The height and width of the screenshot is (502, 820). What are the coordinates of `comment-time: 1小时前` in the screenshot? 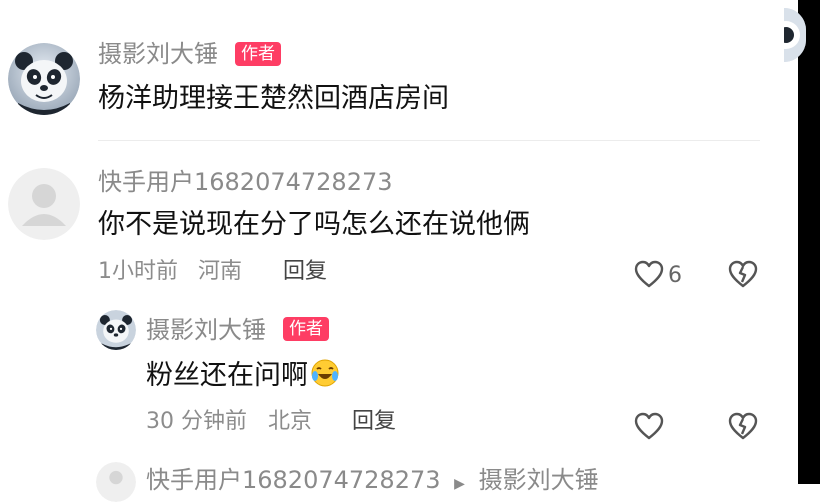 It's located at (138, 271).